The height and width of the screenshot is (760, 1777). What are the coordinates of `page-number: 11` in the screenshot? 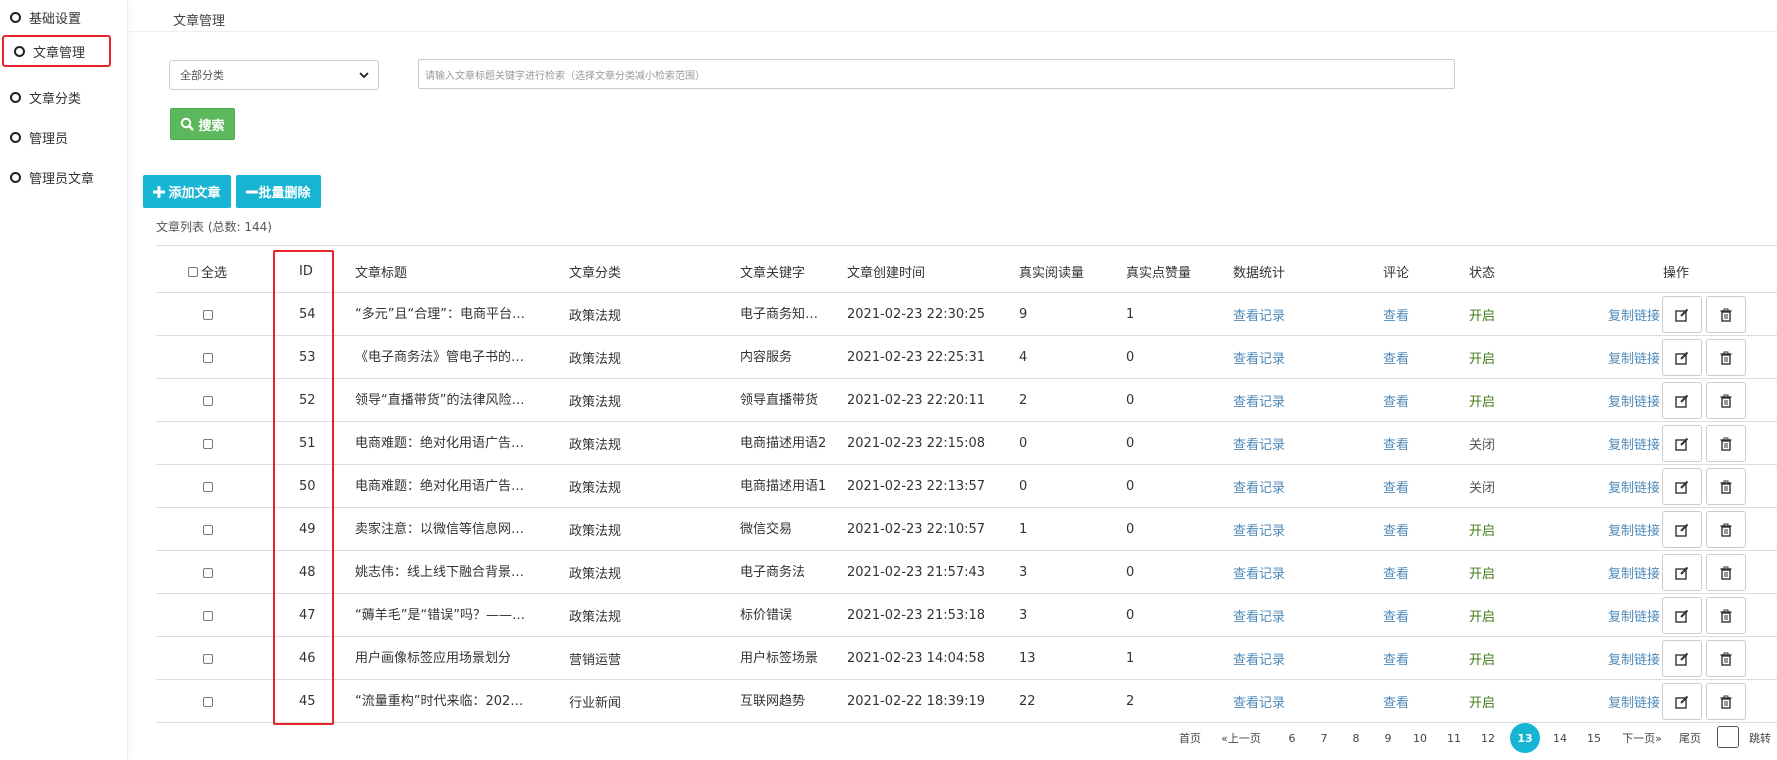 It's located at (1454, 738).